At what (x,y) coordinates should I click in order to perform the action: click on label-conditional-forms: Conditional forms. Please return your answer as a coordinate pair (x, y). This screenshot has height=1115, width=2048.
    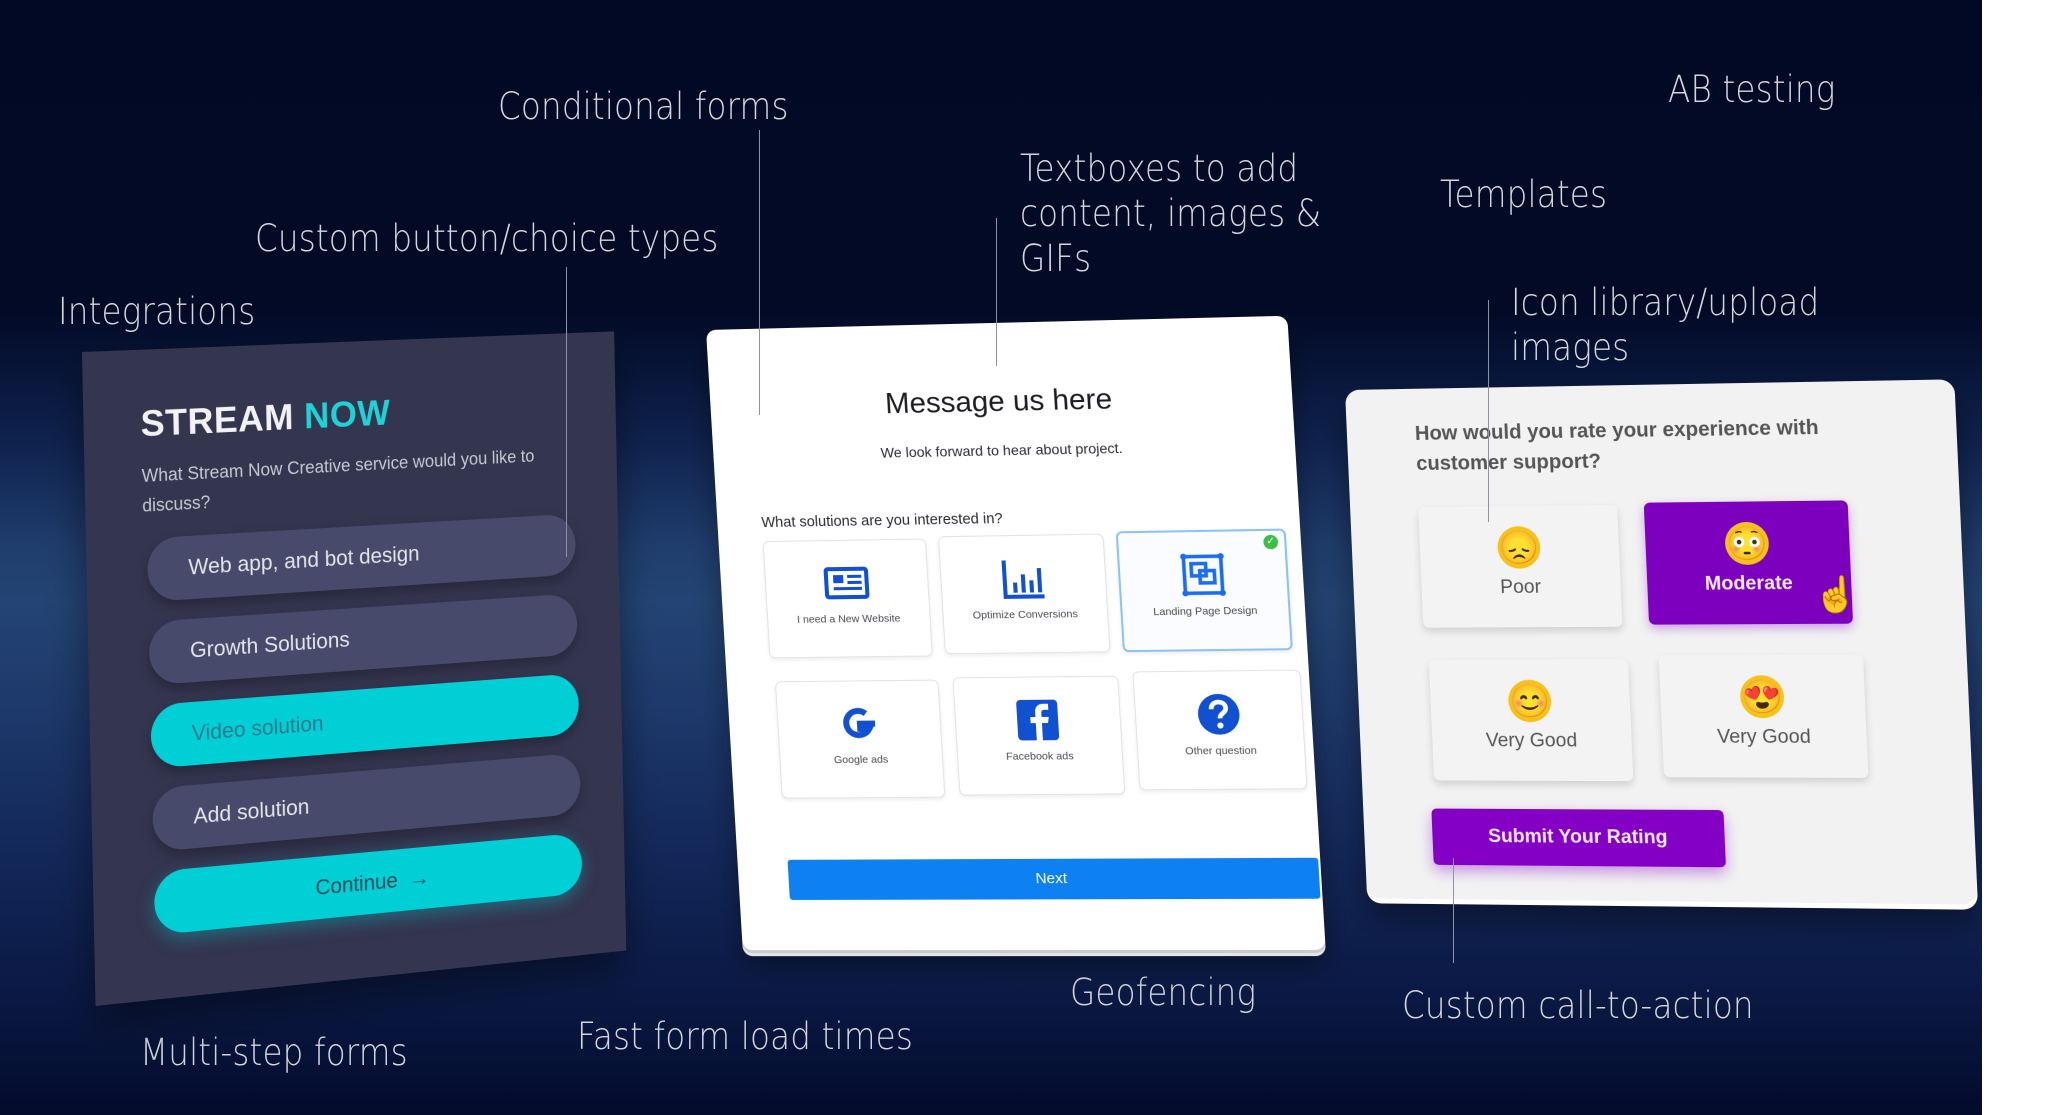
    Looking at the image, I should click on (643, 106).